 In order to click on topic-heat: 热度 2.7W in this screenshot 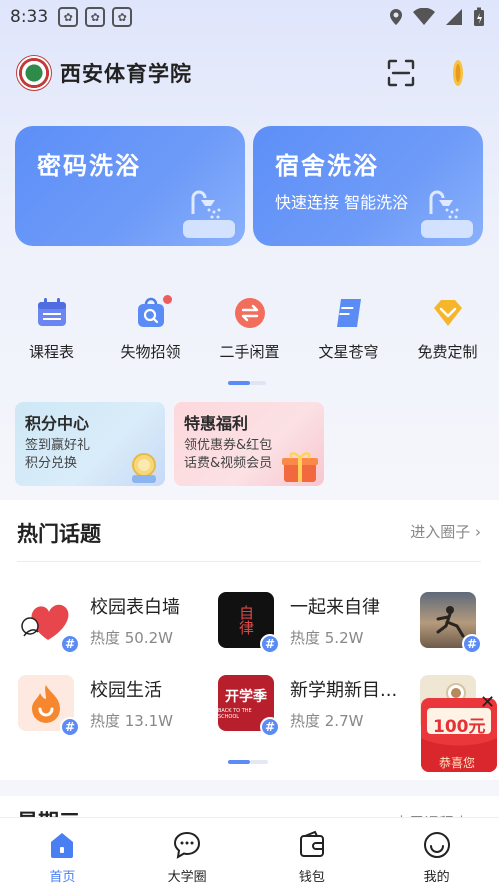, I will do `click(327, 720)`.